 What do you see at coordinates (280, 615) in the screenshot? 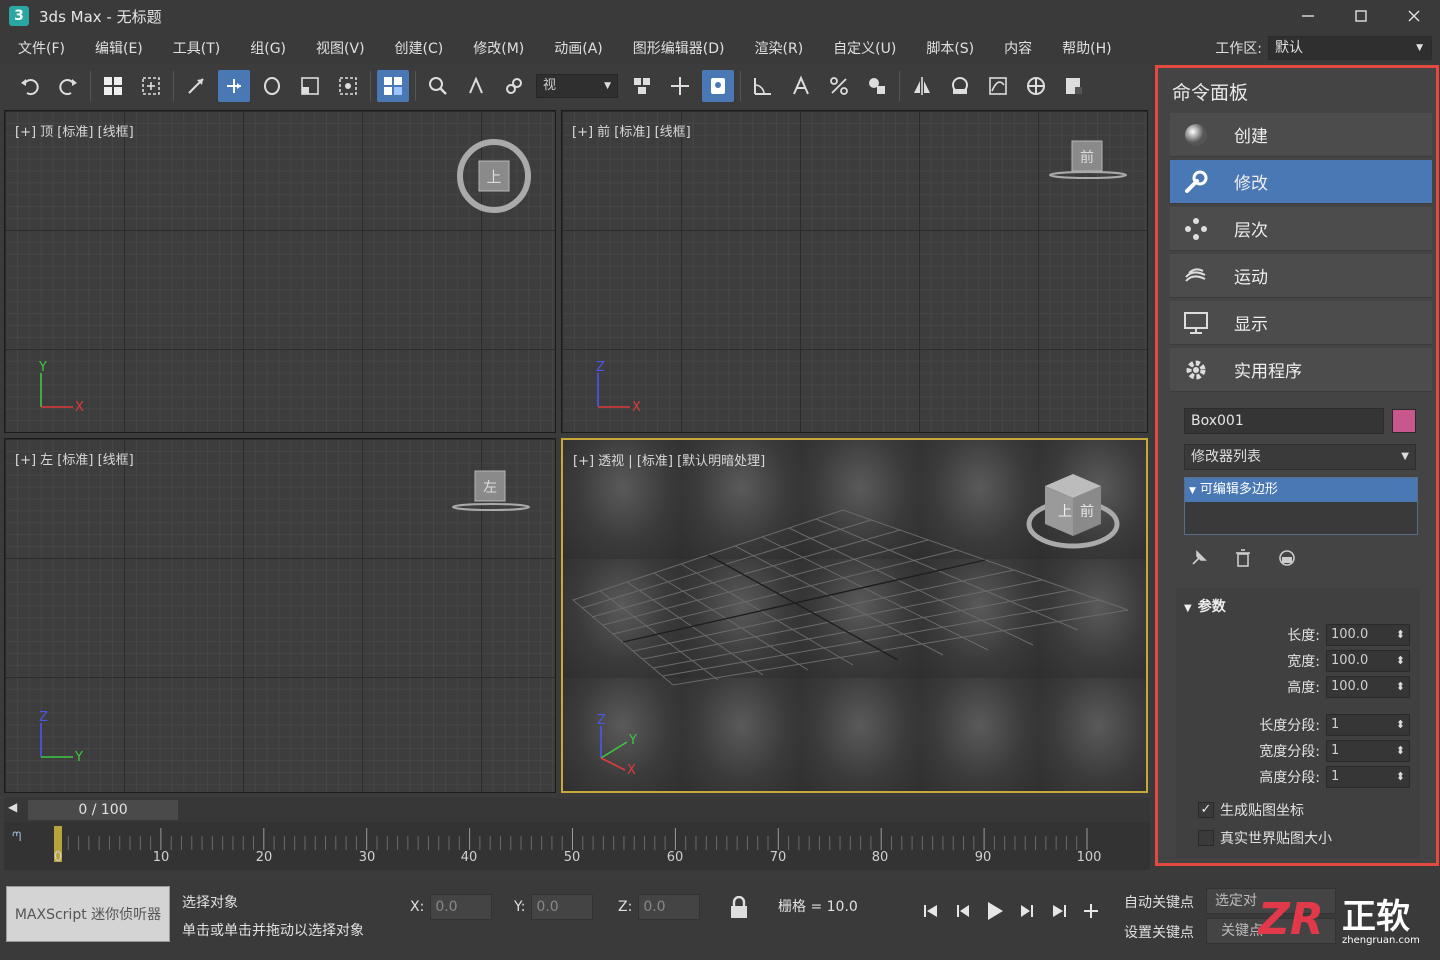
I see `viewport-left: [+] 左 [标准] [线框] 左 Z Y` at bounding box center [280, 615].